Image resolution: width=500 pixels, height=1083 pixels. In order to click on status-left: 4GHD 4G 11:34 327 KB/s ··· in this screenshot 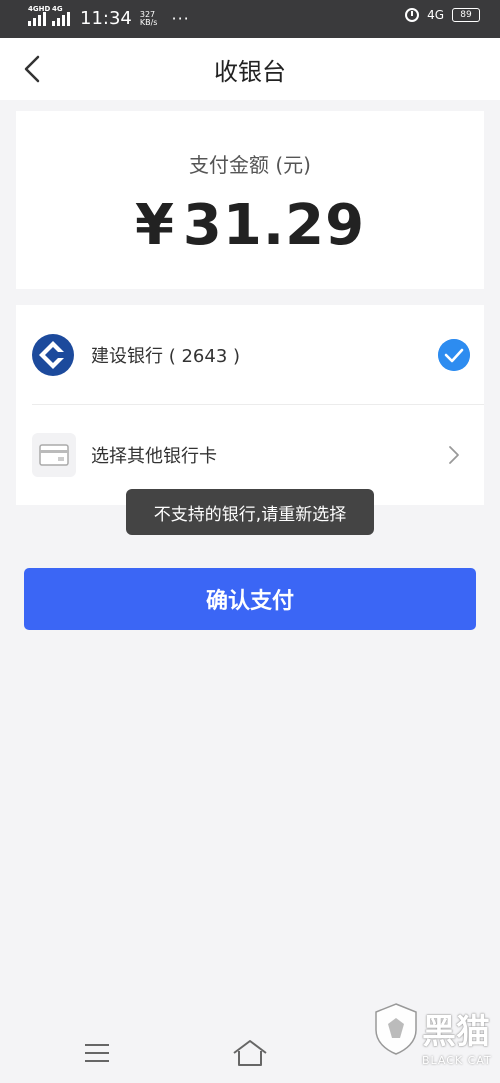, I will do `click(109, 17)`.